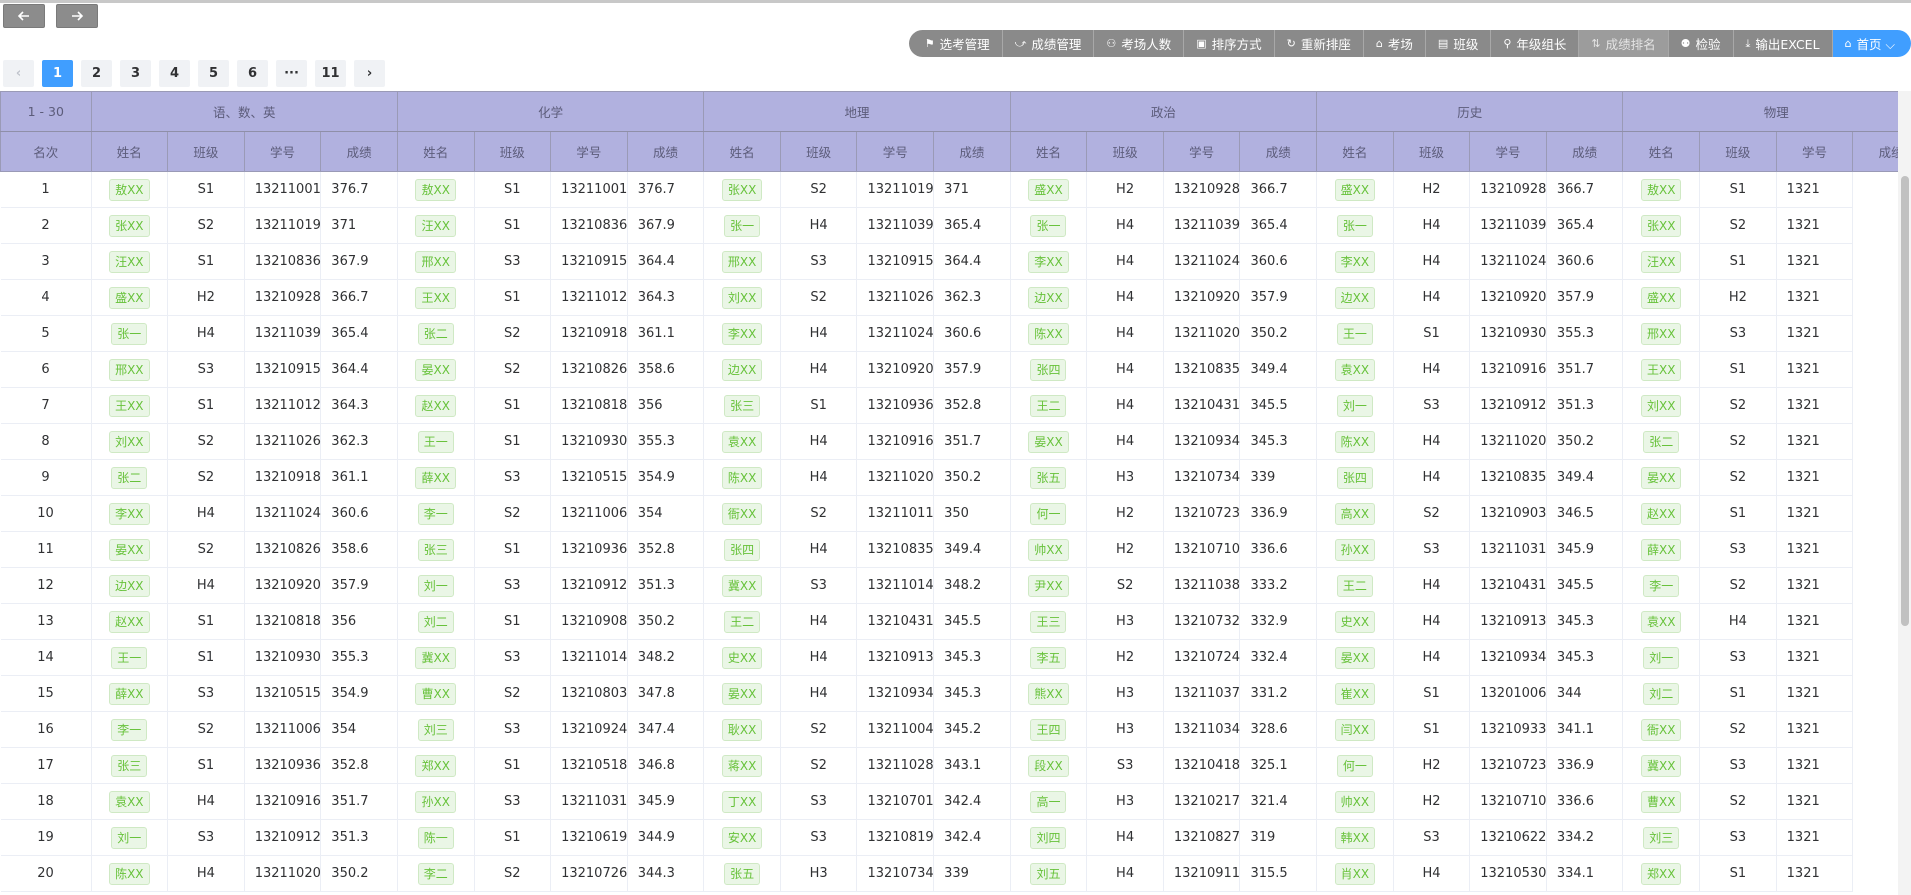 The width and height of the screenshot is (1911, 895). Describe the element at coordinates (1661, 837) in the screenshot. I see `student-name-tag: 刘三` at that location.